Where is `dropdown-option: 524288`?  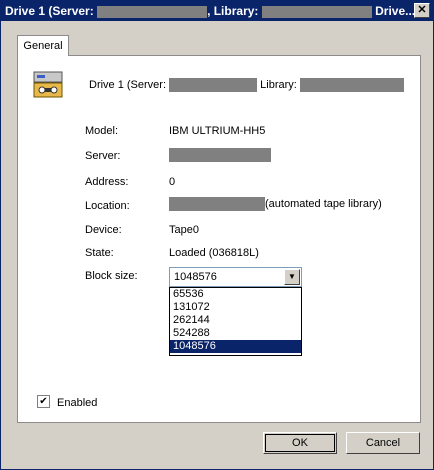
dropdown-option: 524288 is located at coordinates (235, 333).